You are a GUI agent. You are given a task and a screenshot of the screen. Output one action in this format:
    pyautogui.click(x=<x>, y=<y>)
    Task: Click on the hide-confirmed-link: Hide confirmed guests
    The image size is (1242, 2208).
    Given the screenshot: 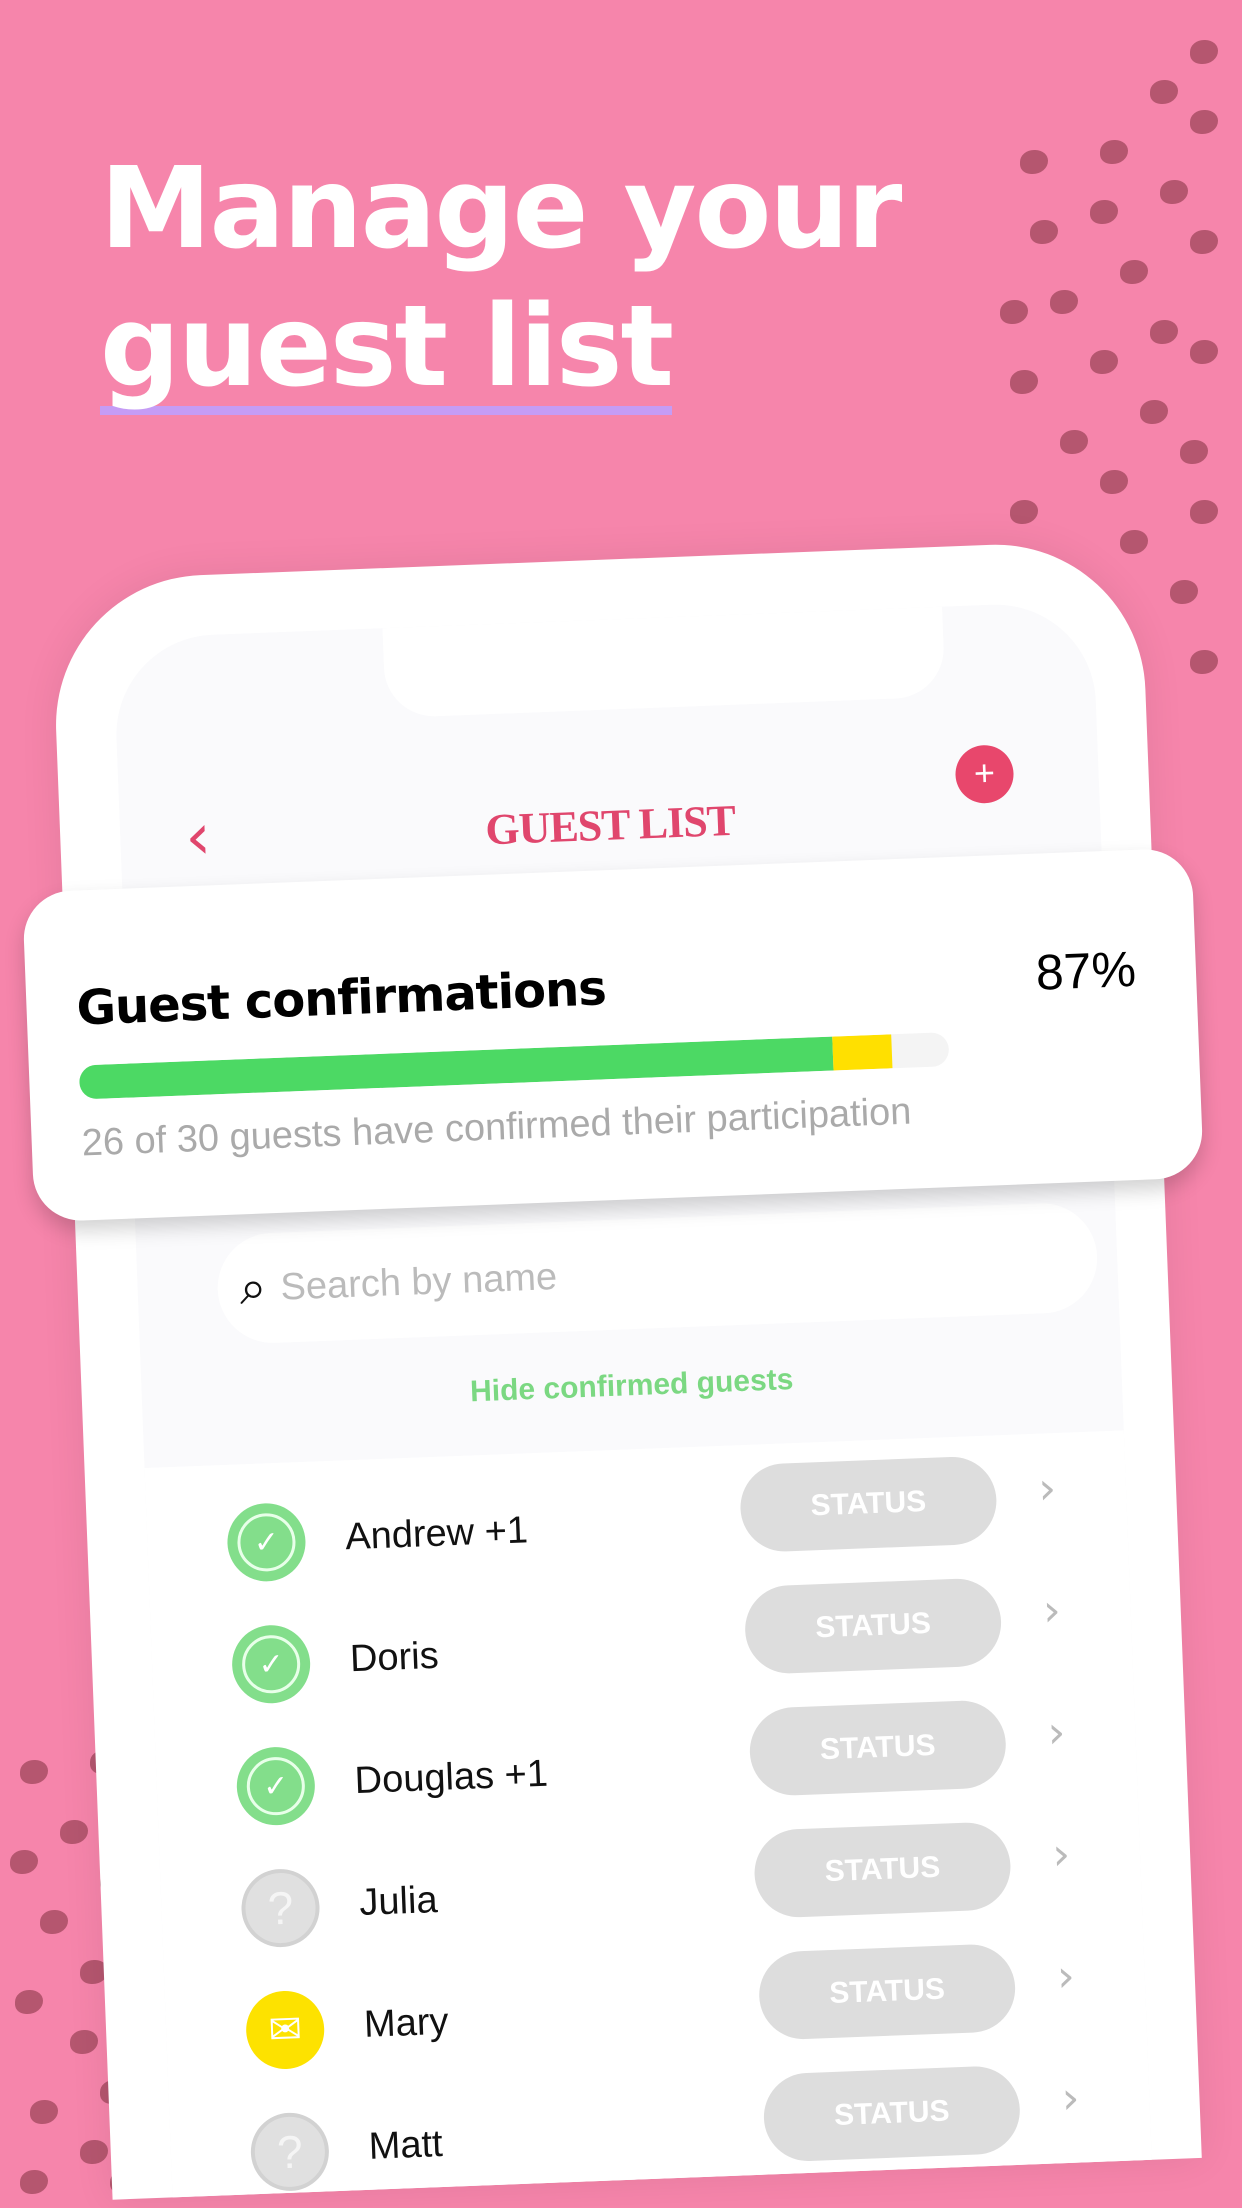 What is the action you would take?
    pyautogui.click(x=631, y=1386)
    